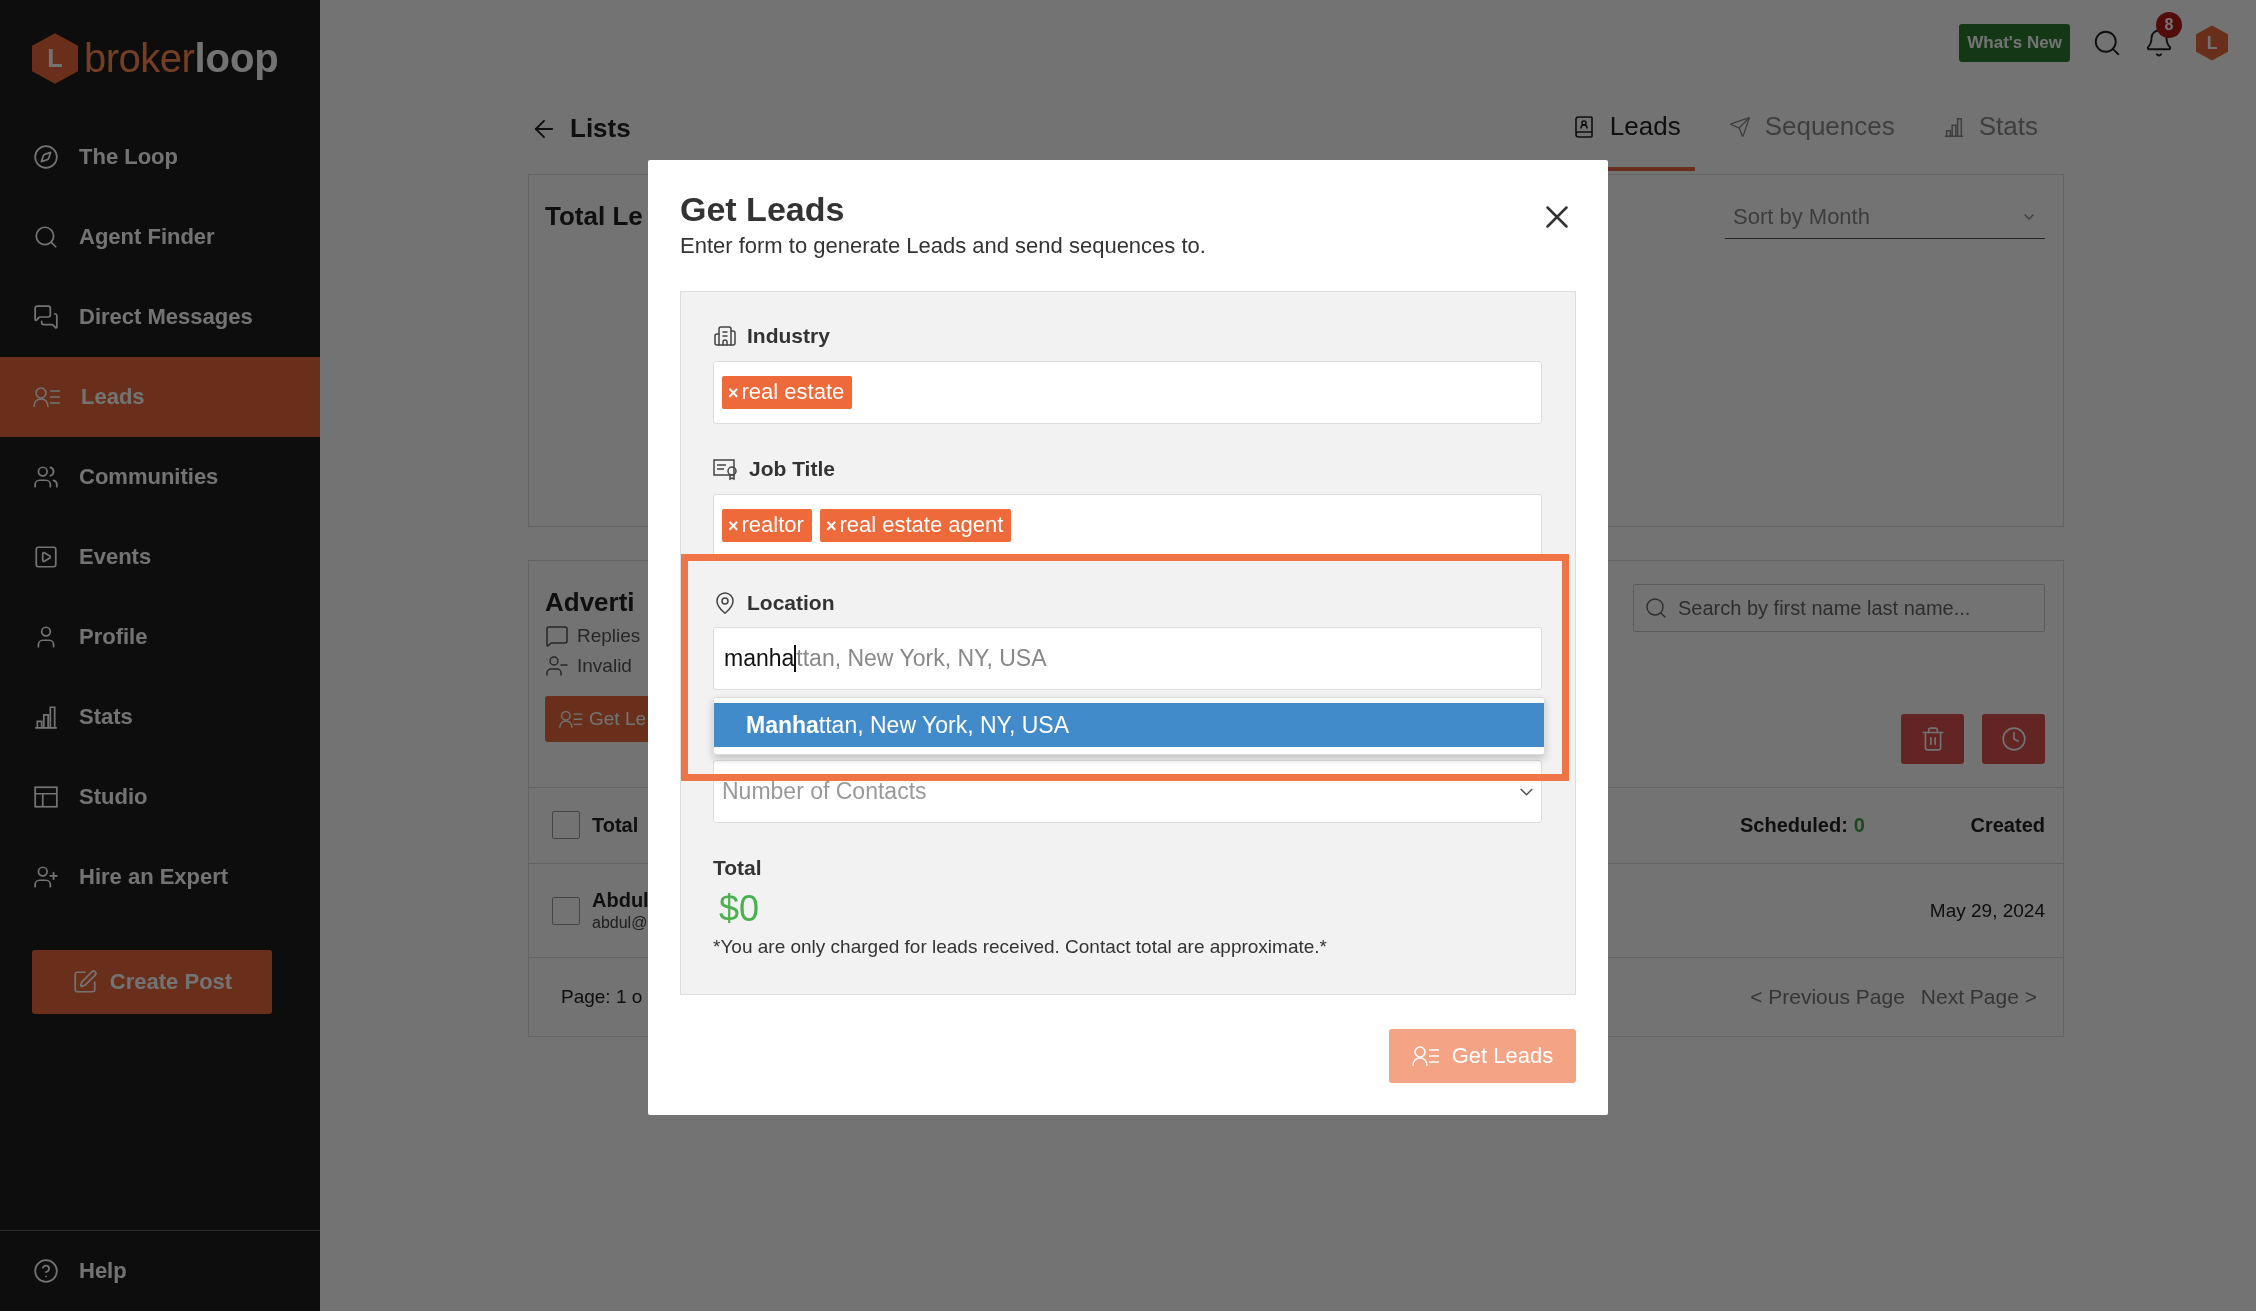 This screenshot has width=2256, height=1311. Describe the element at coordinates (787, 392) in the screenshot. I see `tag-chip: ×real estate` at that location.